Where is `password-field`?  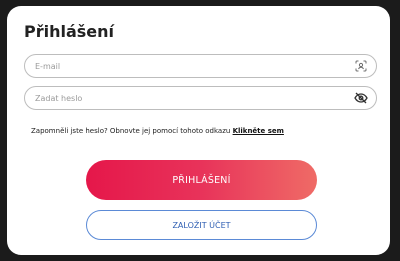 password-field is located at coordinates (200, 98).